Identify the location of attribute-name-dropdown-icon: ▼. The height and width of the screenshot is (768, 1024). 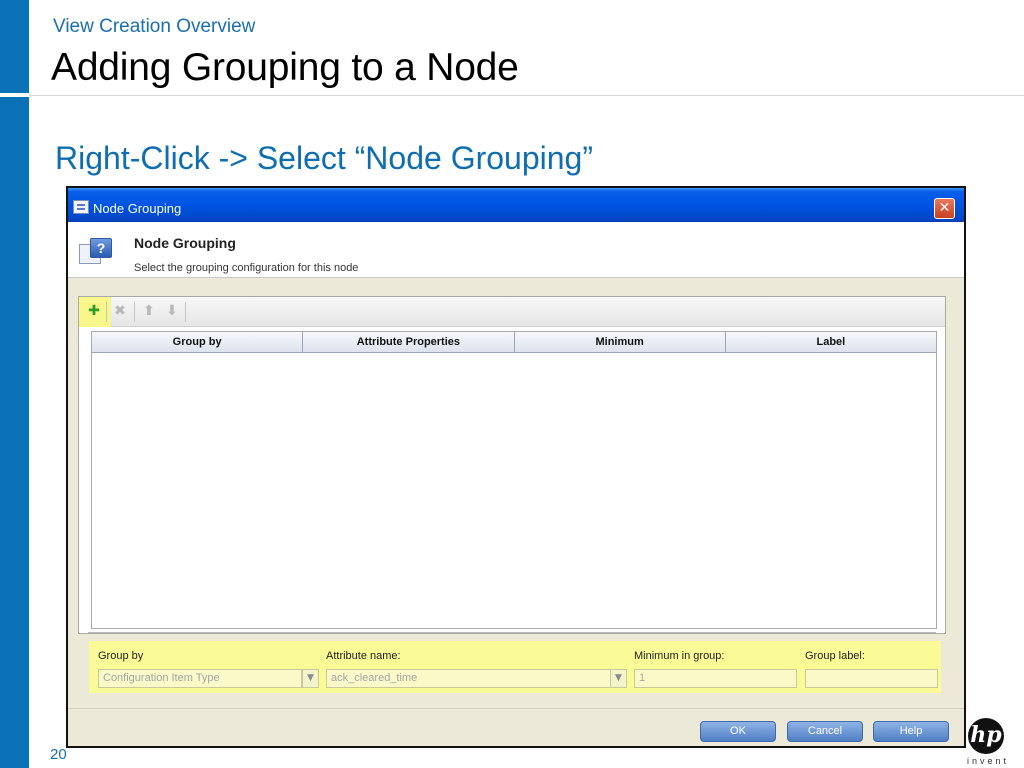
(618, 678).